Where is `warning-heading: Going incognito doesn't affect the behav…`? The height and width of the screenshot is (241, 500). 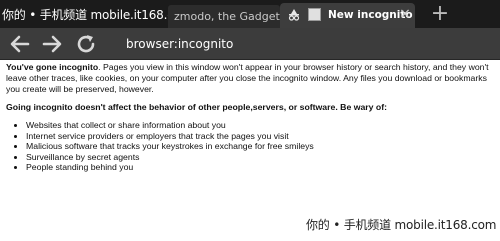 warning-heading: Going incognito doesn't affect the behav… is located at coordinates (196, 107).